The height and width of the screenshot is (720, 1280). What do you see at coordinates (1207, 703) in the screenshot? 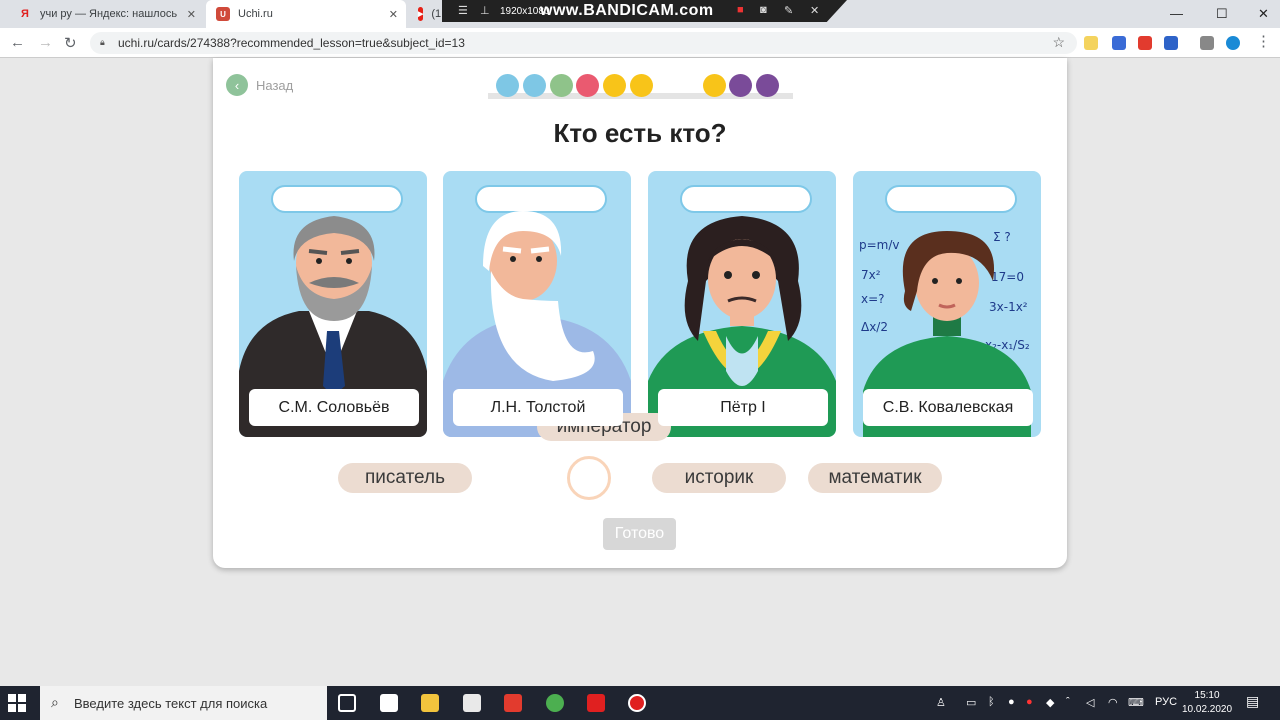
I see `clock: 15:10 10.02.2020` at bounding box center [1207, 703].